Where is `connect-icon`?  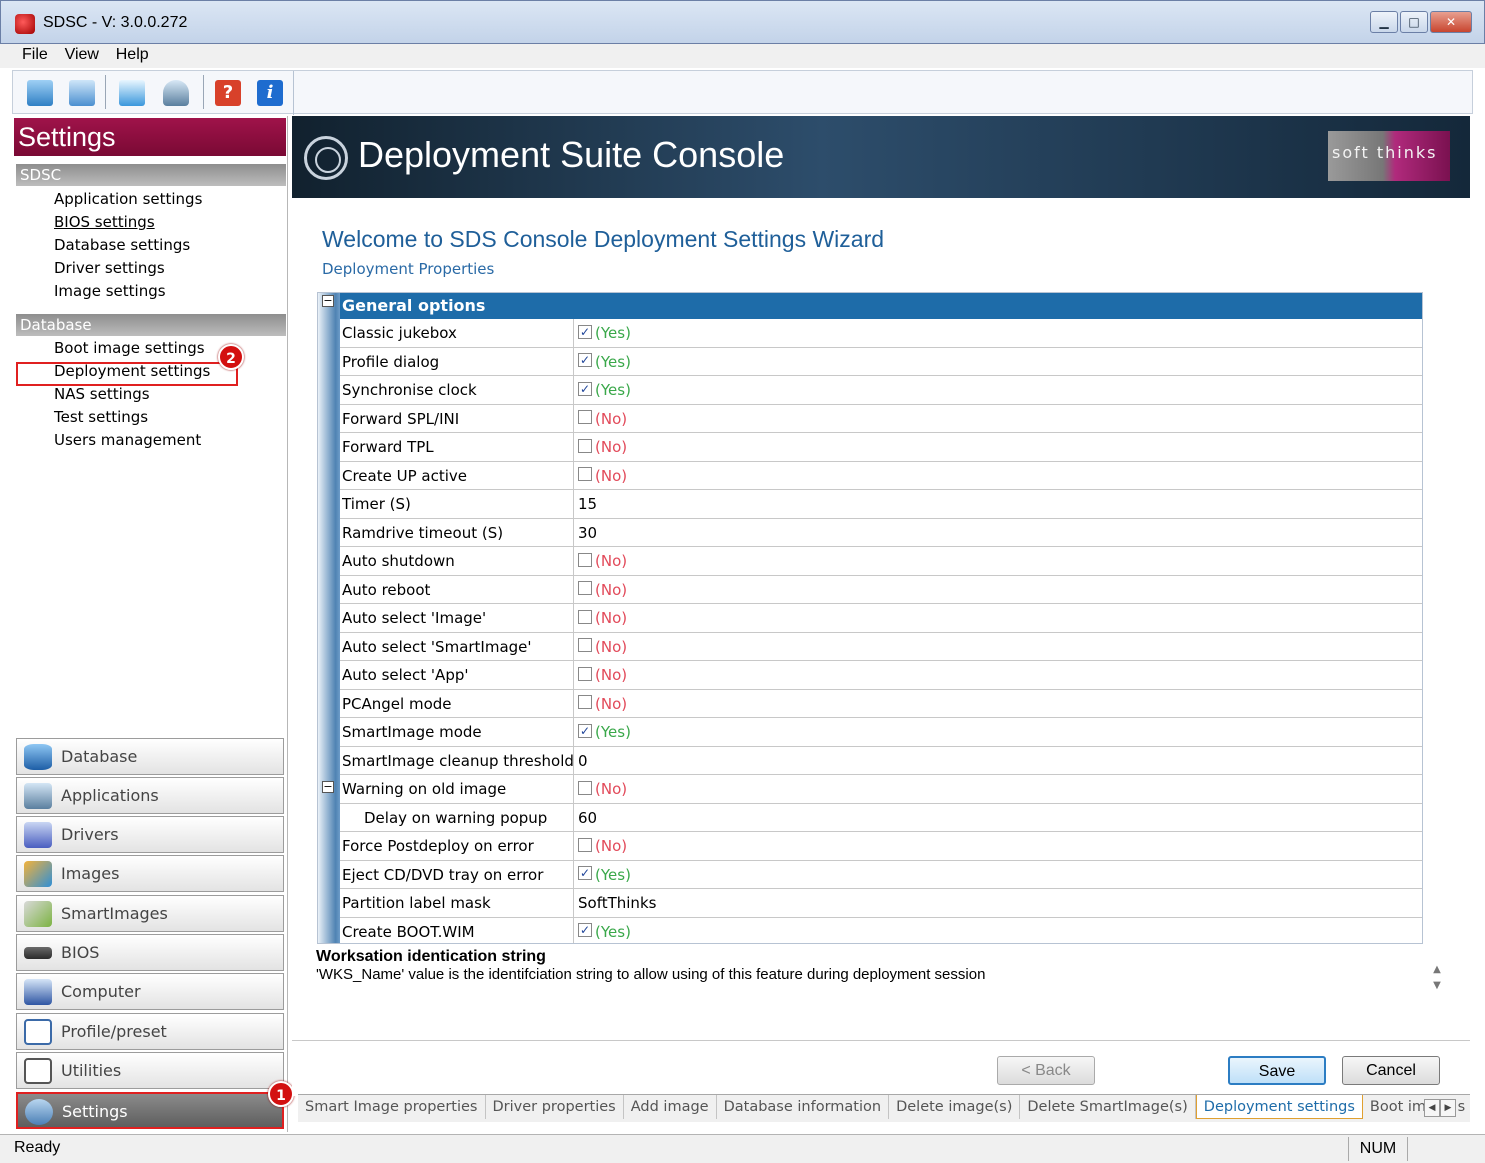
connect-icon is located at coordinates (40, 93).